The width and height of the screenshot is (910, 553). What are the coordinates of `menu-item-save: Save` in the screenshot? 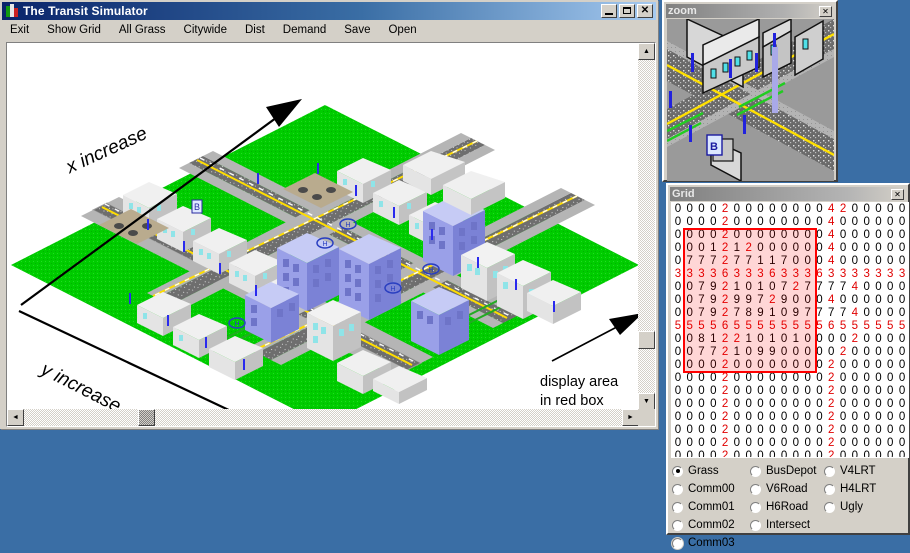 It's located at (360, 30).